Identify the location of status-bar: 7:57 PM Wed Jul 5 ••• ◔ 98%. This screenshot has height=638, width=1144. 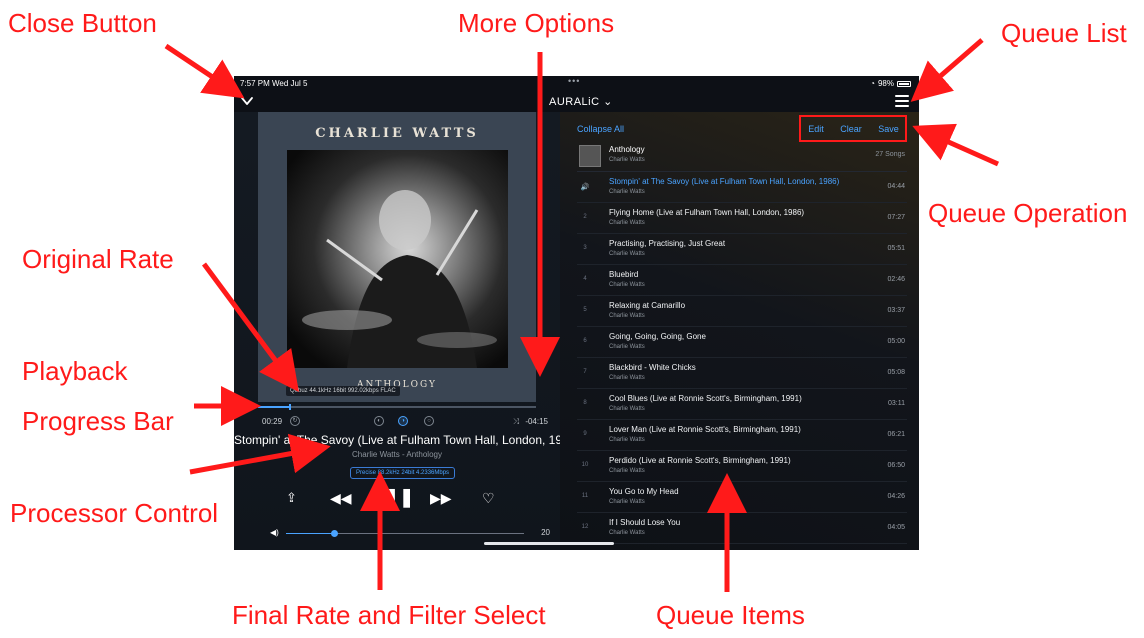
(576, 83).